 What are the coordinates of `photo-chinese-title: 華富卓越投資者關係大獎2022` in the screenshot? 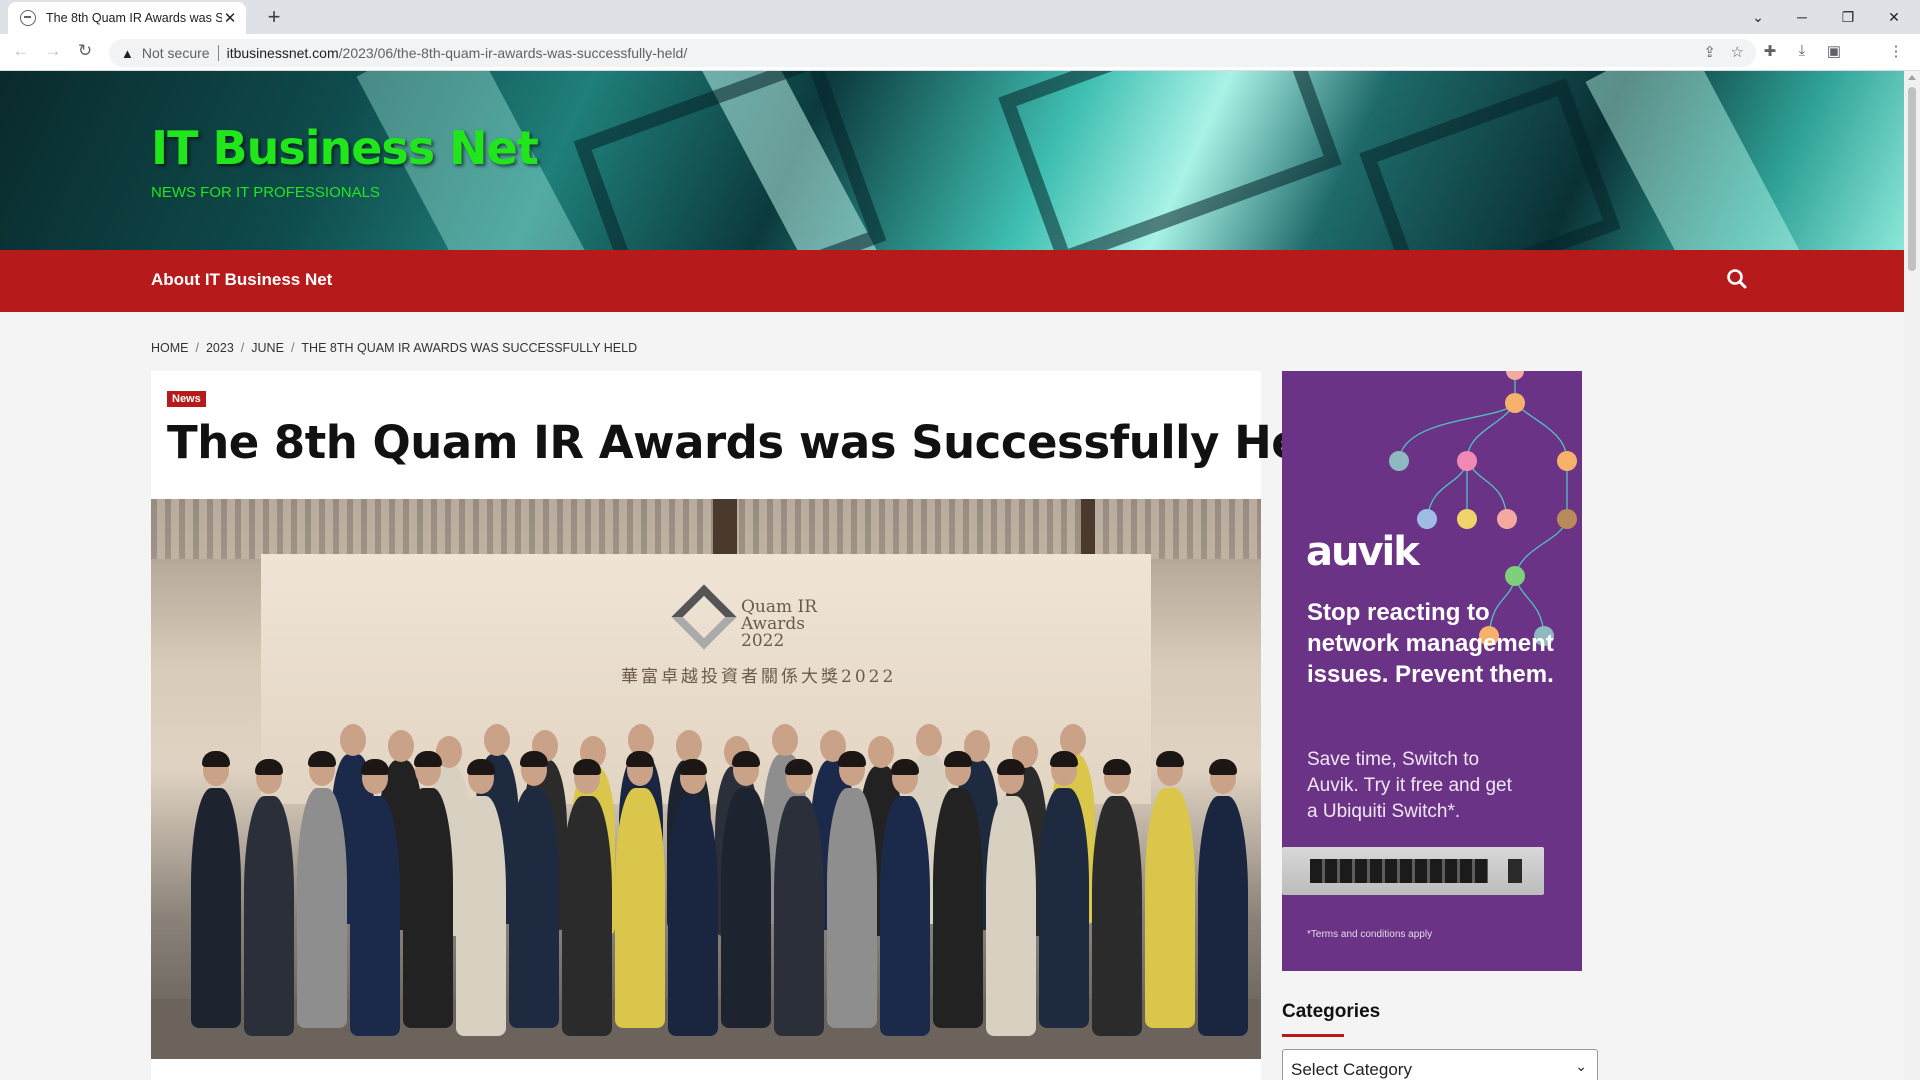 It's located at (759, 677).